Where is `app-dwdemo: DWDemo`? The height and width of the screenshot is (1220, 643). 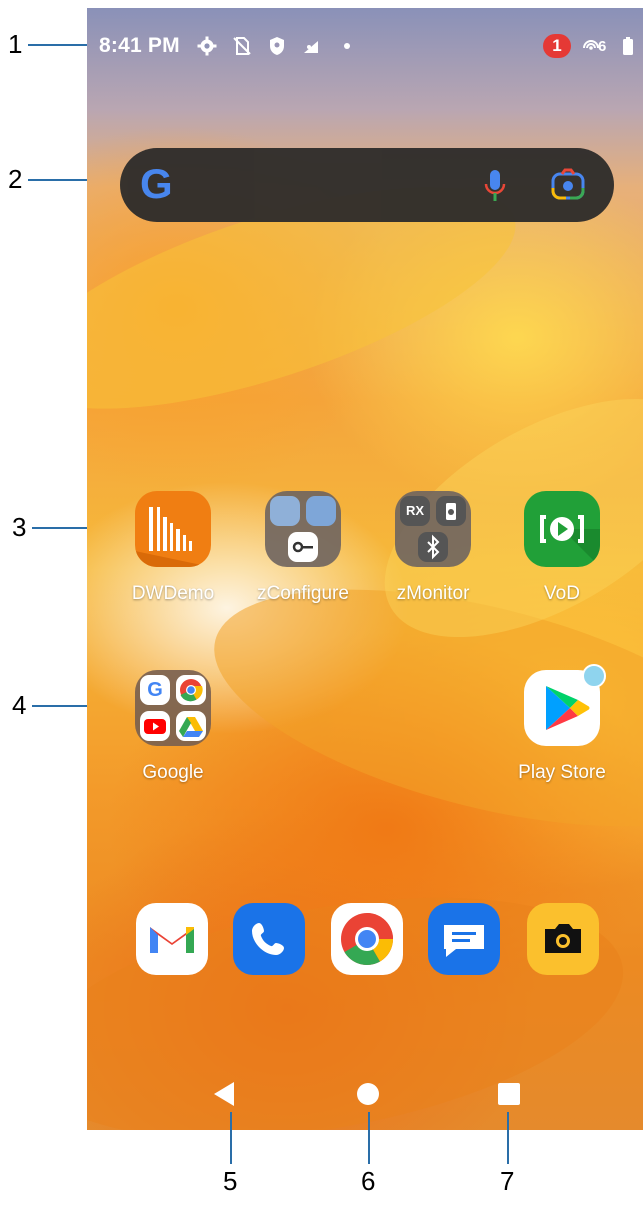
app-dwdemo: DWDemo is located at coordinates (173, 548).